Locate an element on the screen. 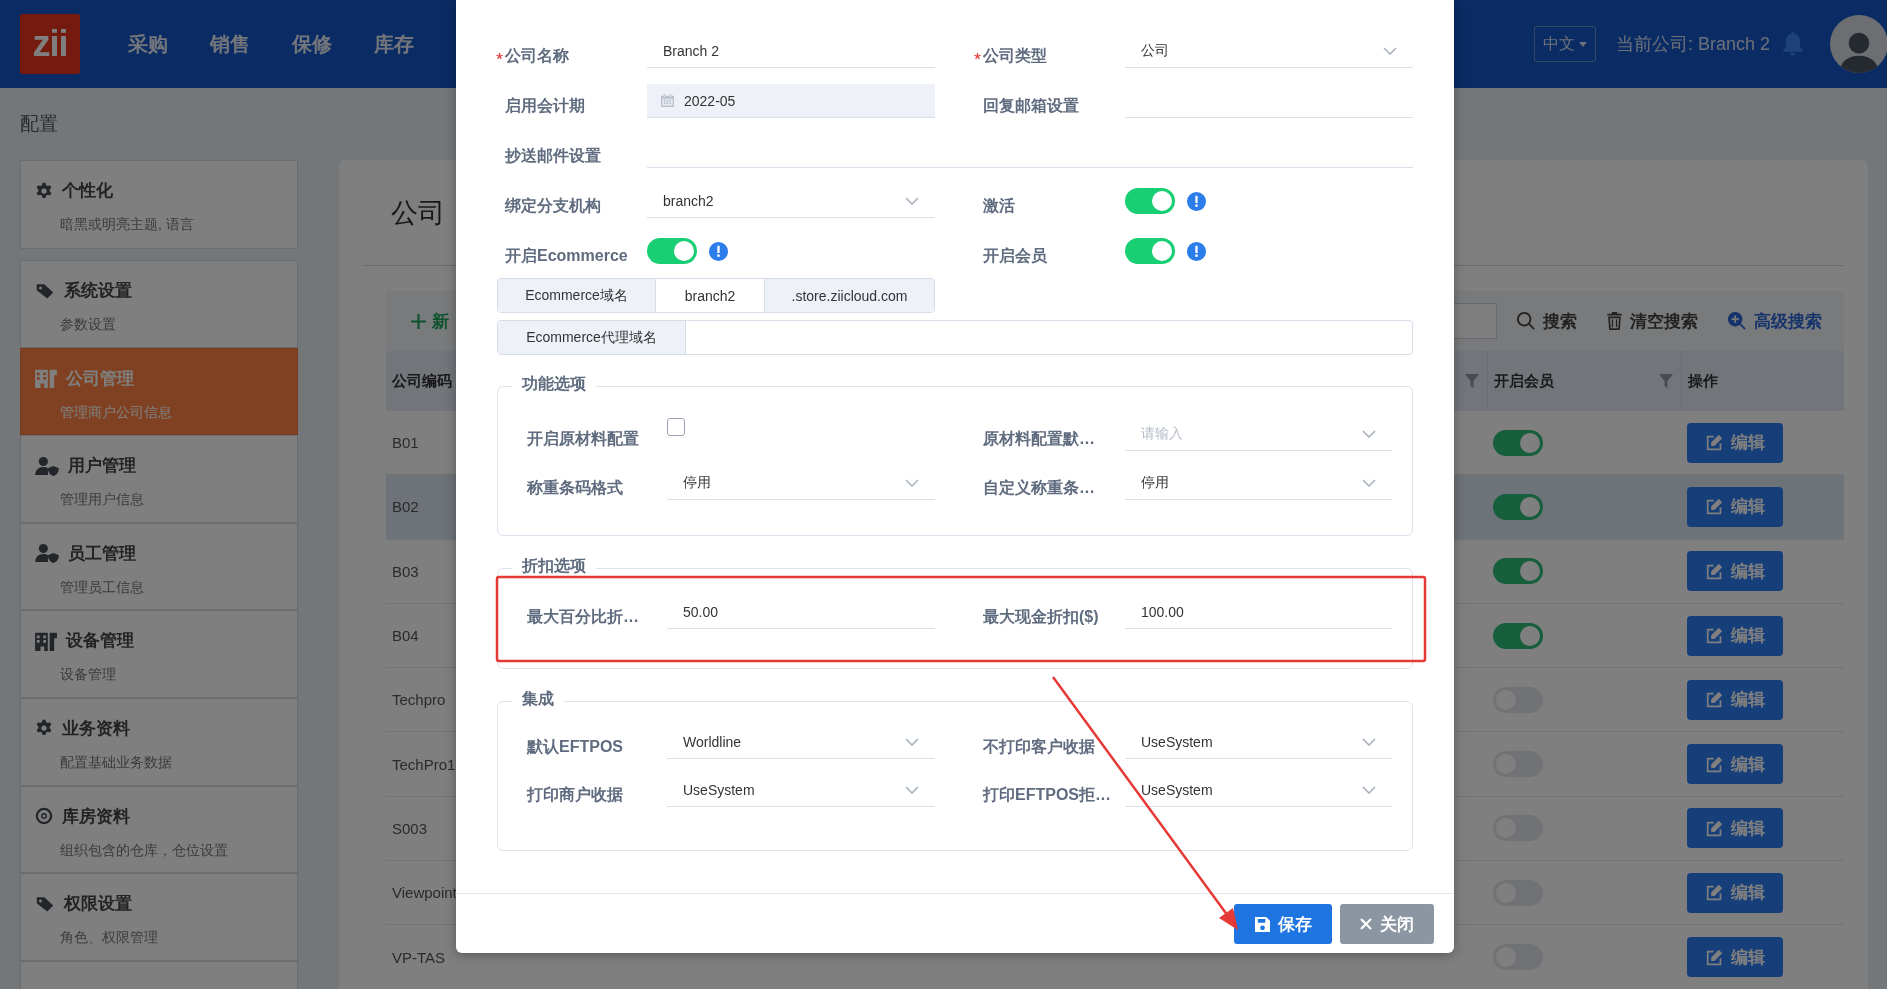 This screenshot has width=1887, height=989. field-label: 回复邮箱设置 is located at coordinates (1031, 105).